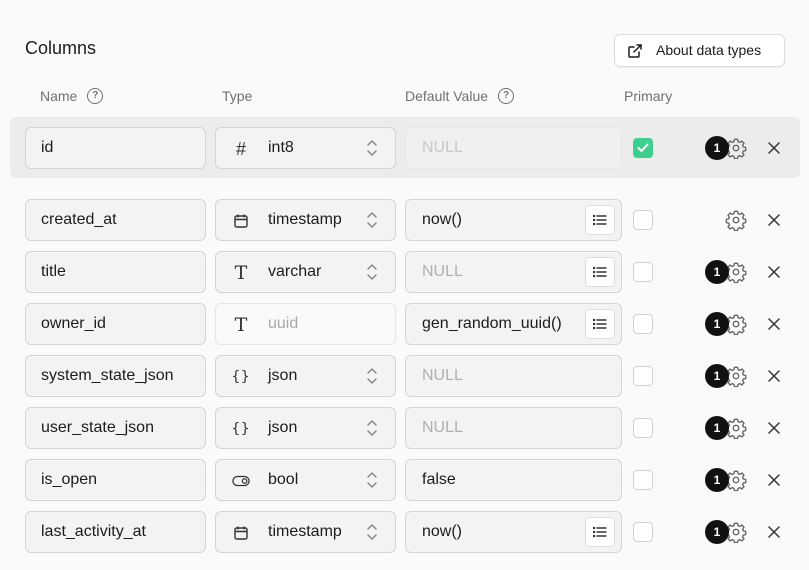  I want to click on header-type-label: Type, so click(237, 96).